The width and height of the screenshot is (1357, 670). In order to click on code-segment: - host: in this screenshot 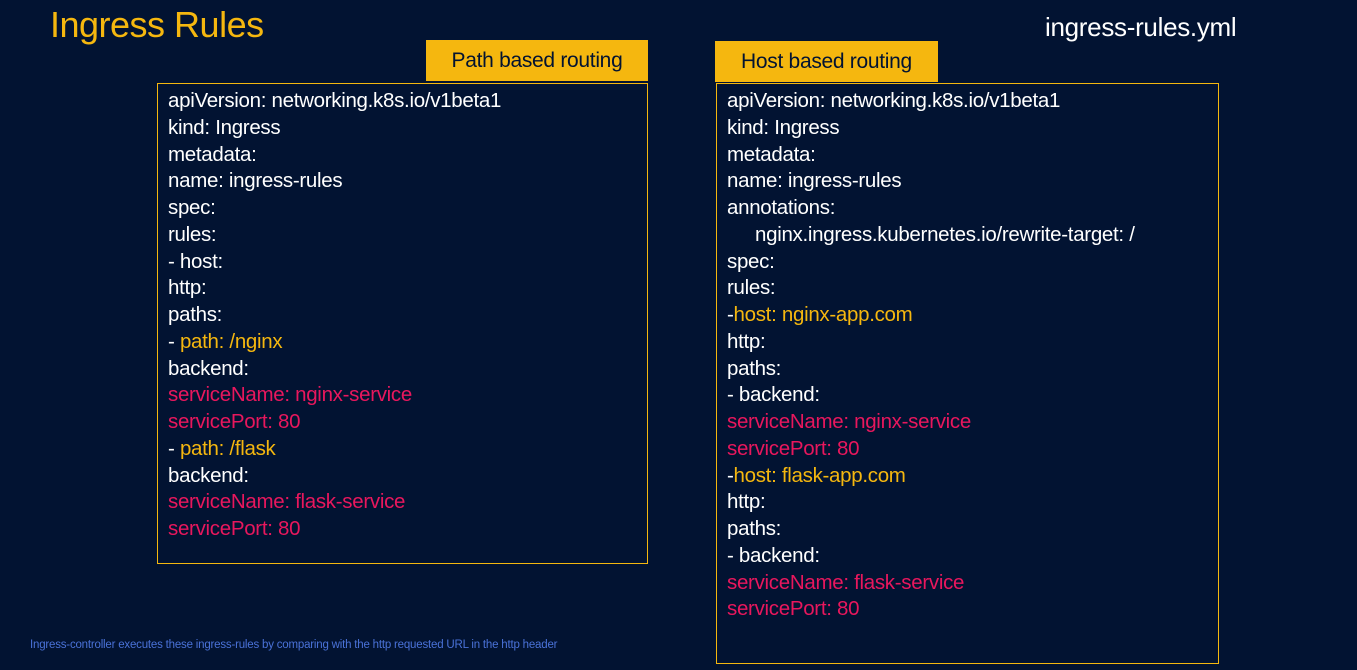, I will do `click(195, 261)`.